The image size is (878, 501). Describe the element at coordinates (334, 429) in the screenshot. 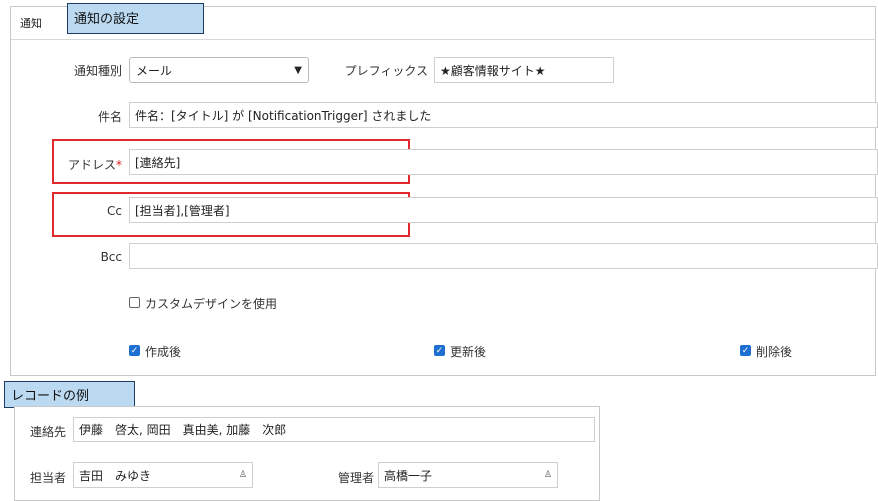

I see `contact-input: 伊藤 啓太, 岡田 真由美, 加藤 次郎` at that location.